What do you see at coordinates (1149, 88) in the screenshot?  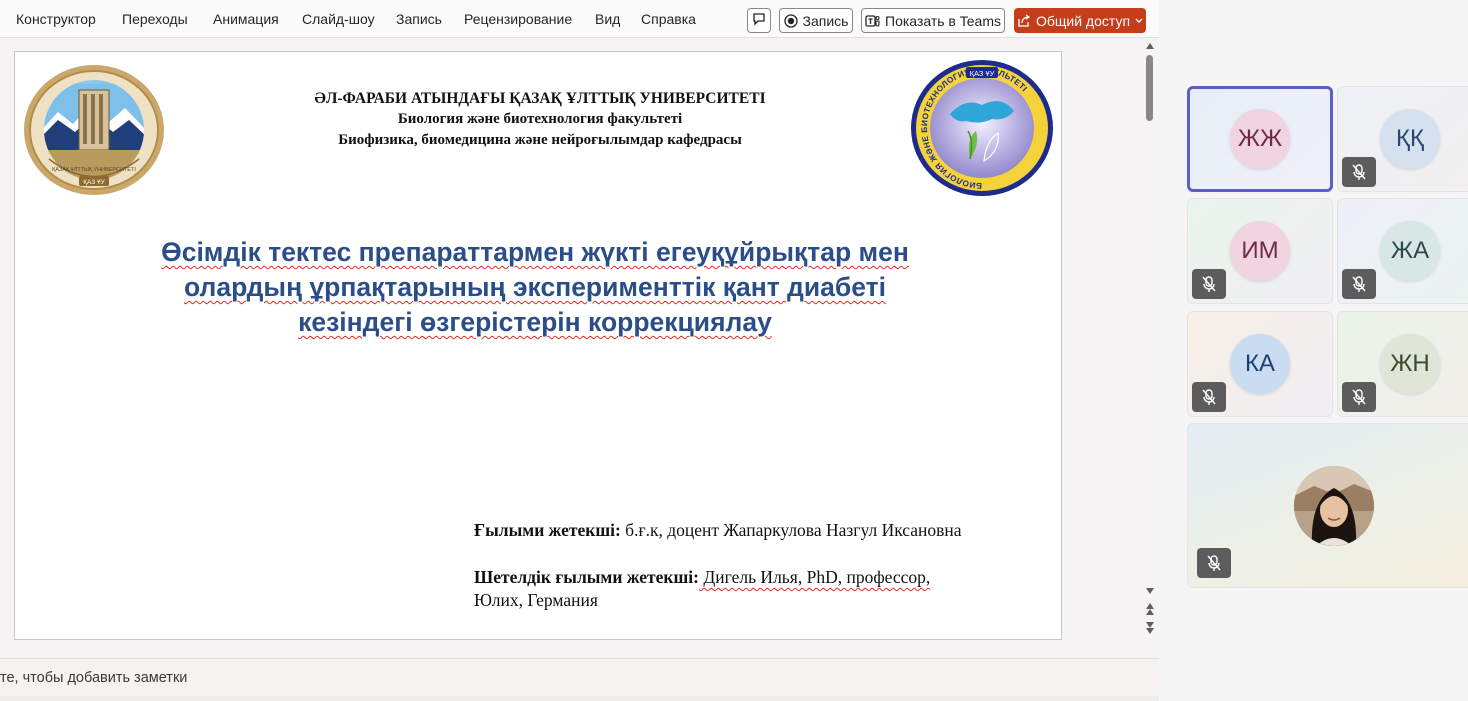 I see `scroll-thumb` at bounding box center [1149, 88].